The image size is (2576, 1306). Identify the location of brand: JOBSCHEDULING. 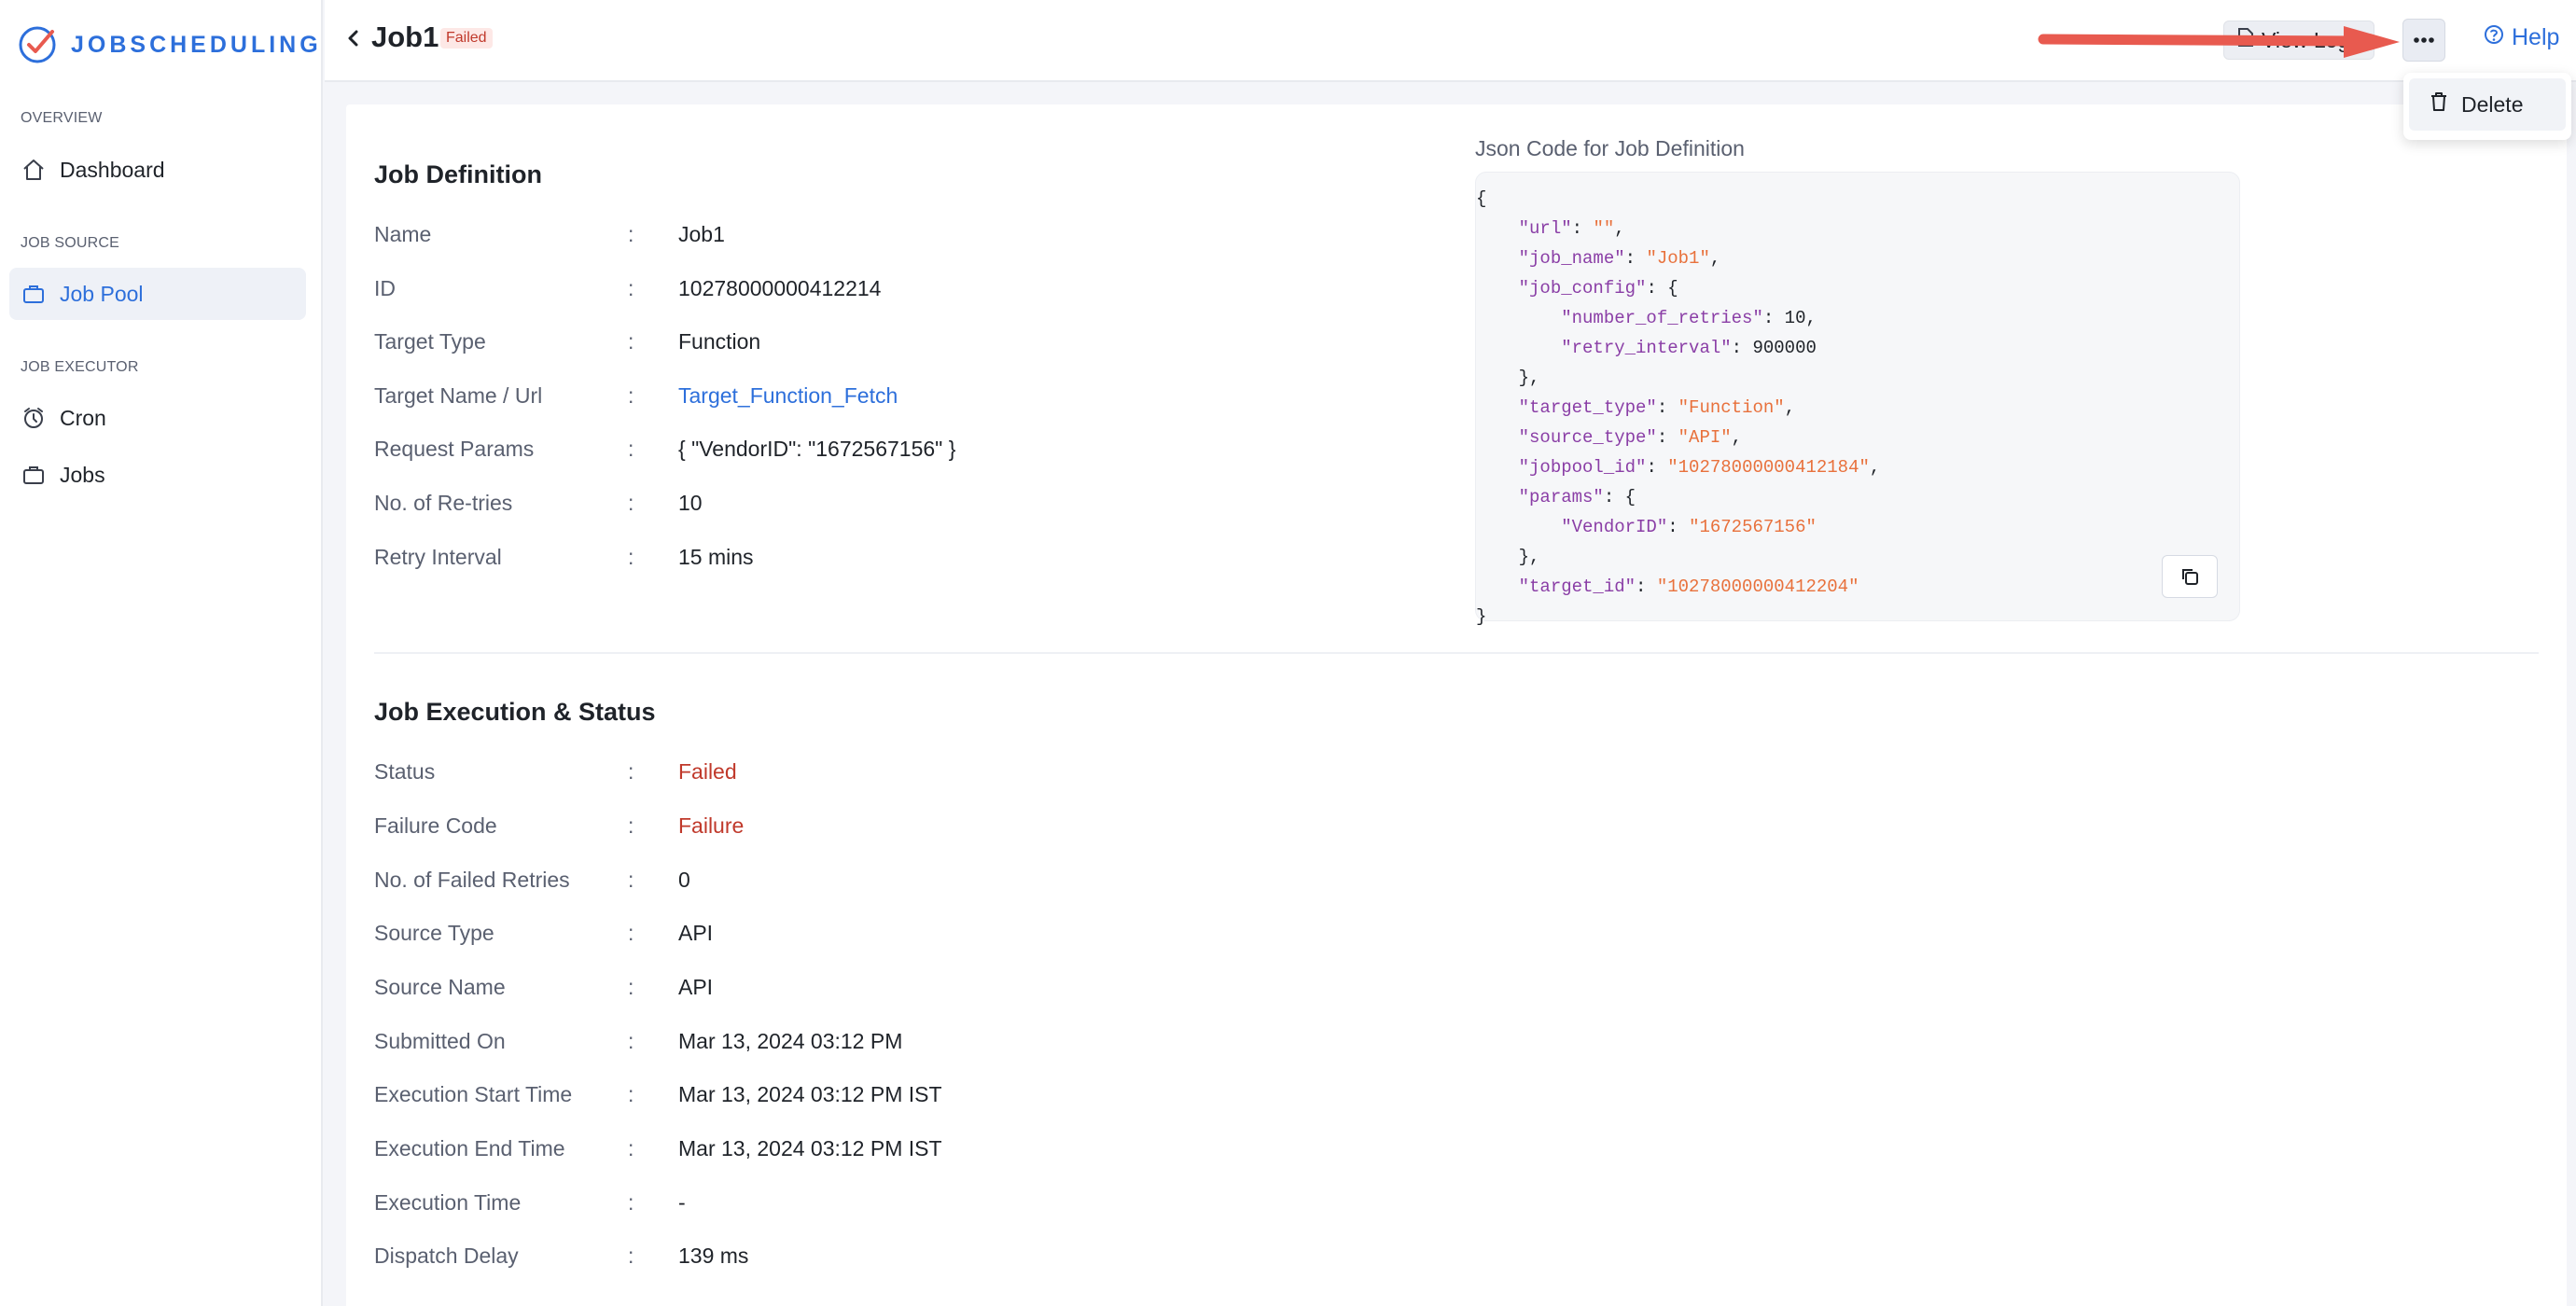
(169, 44).